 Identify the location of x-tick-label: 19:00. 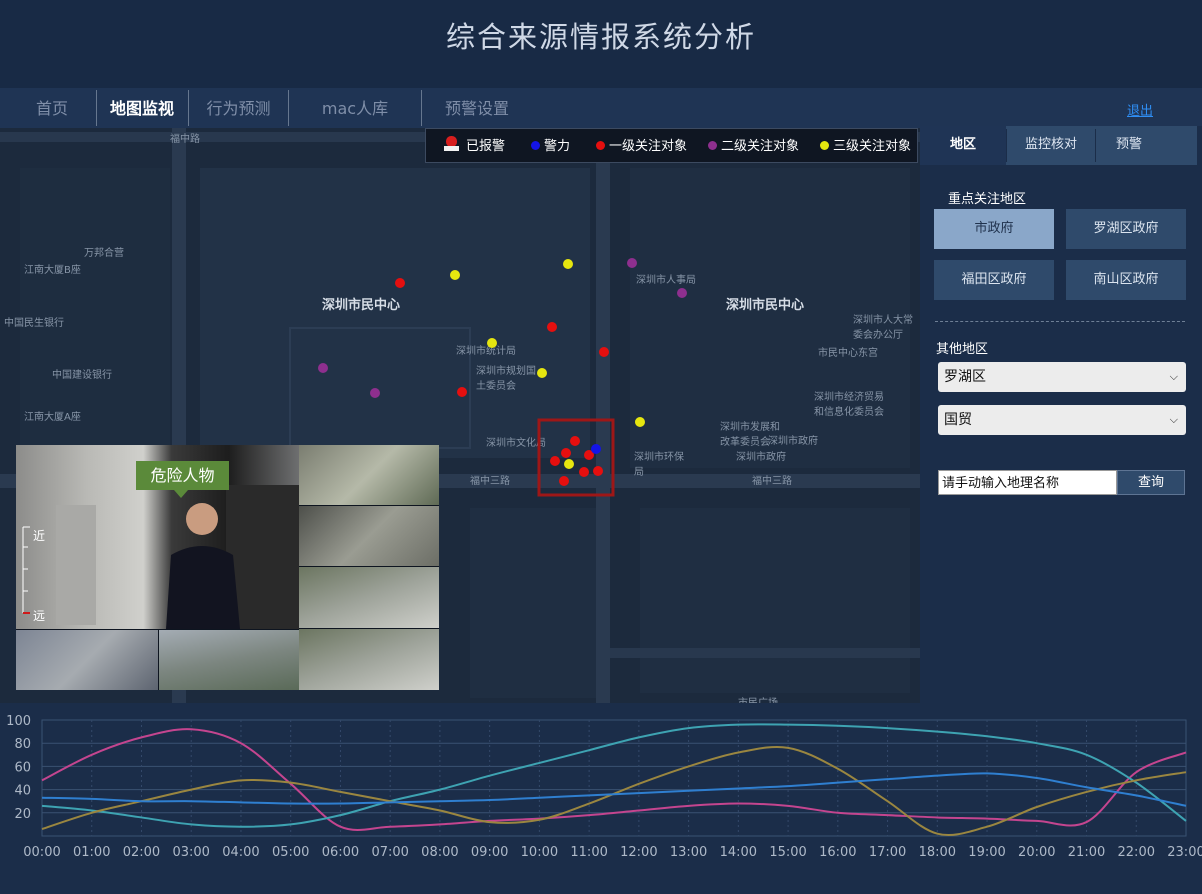
(986, 852).